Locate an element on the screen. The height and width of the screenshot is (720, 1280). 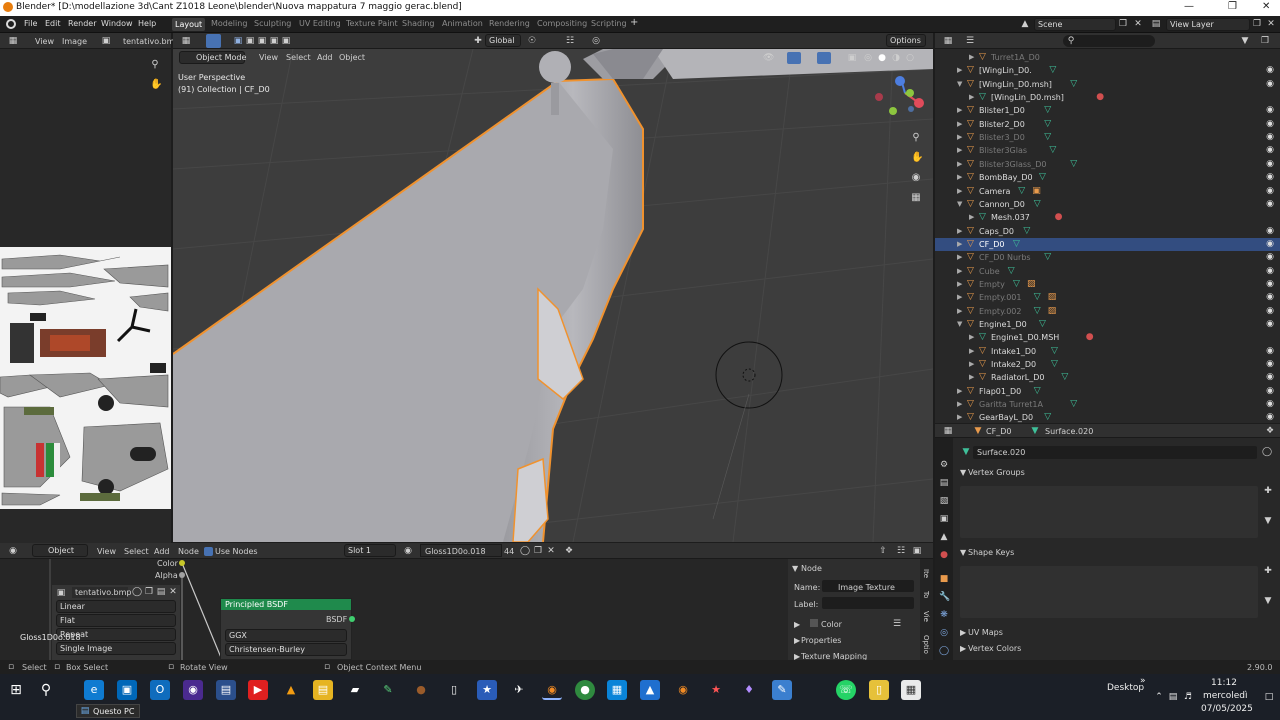
app-icon-9: ♦ is located at coordinates (749, 690).